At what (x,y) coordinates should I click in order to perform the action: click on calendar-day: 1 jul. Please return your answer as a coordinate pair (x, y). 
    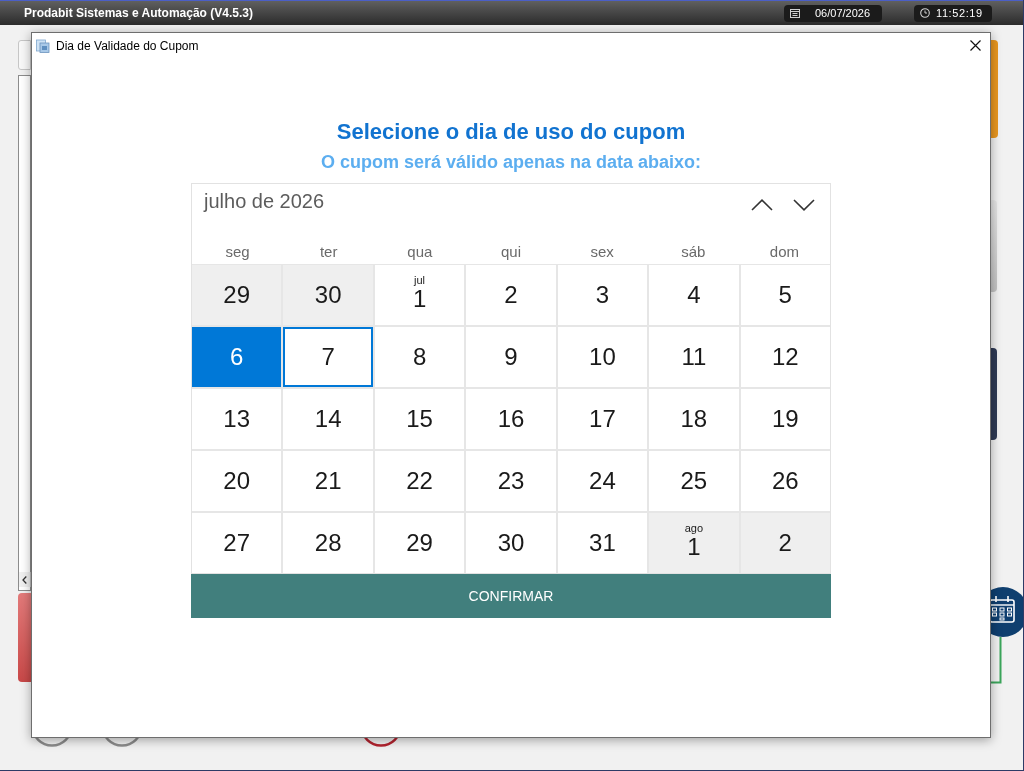
    Looking at the image, I should click on (419, 295).